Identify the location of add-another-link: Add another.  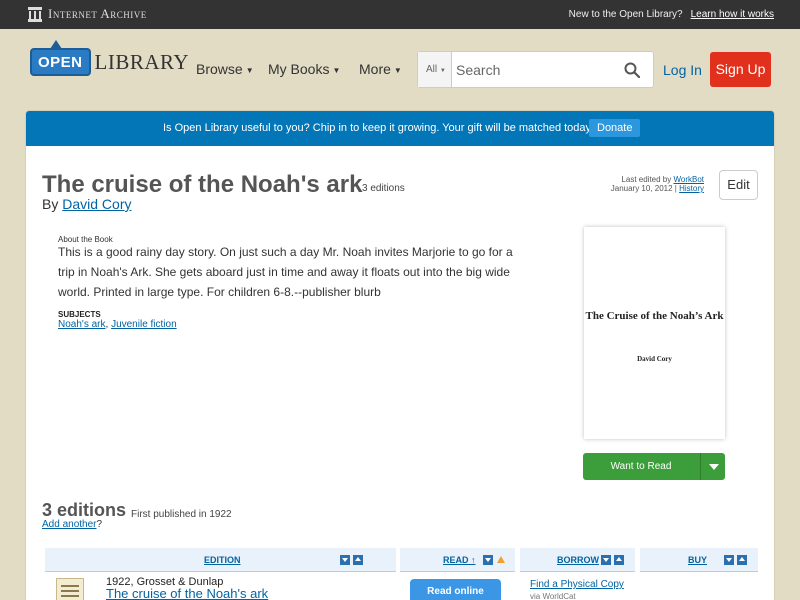
(69, 524).